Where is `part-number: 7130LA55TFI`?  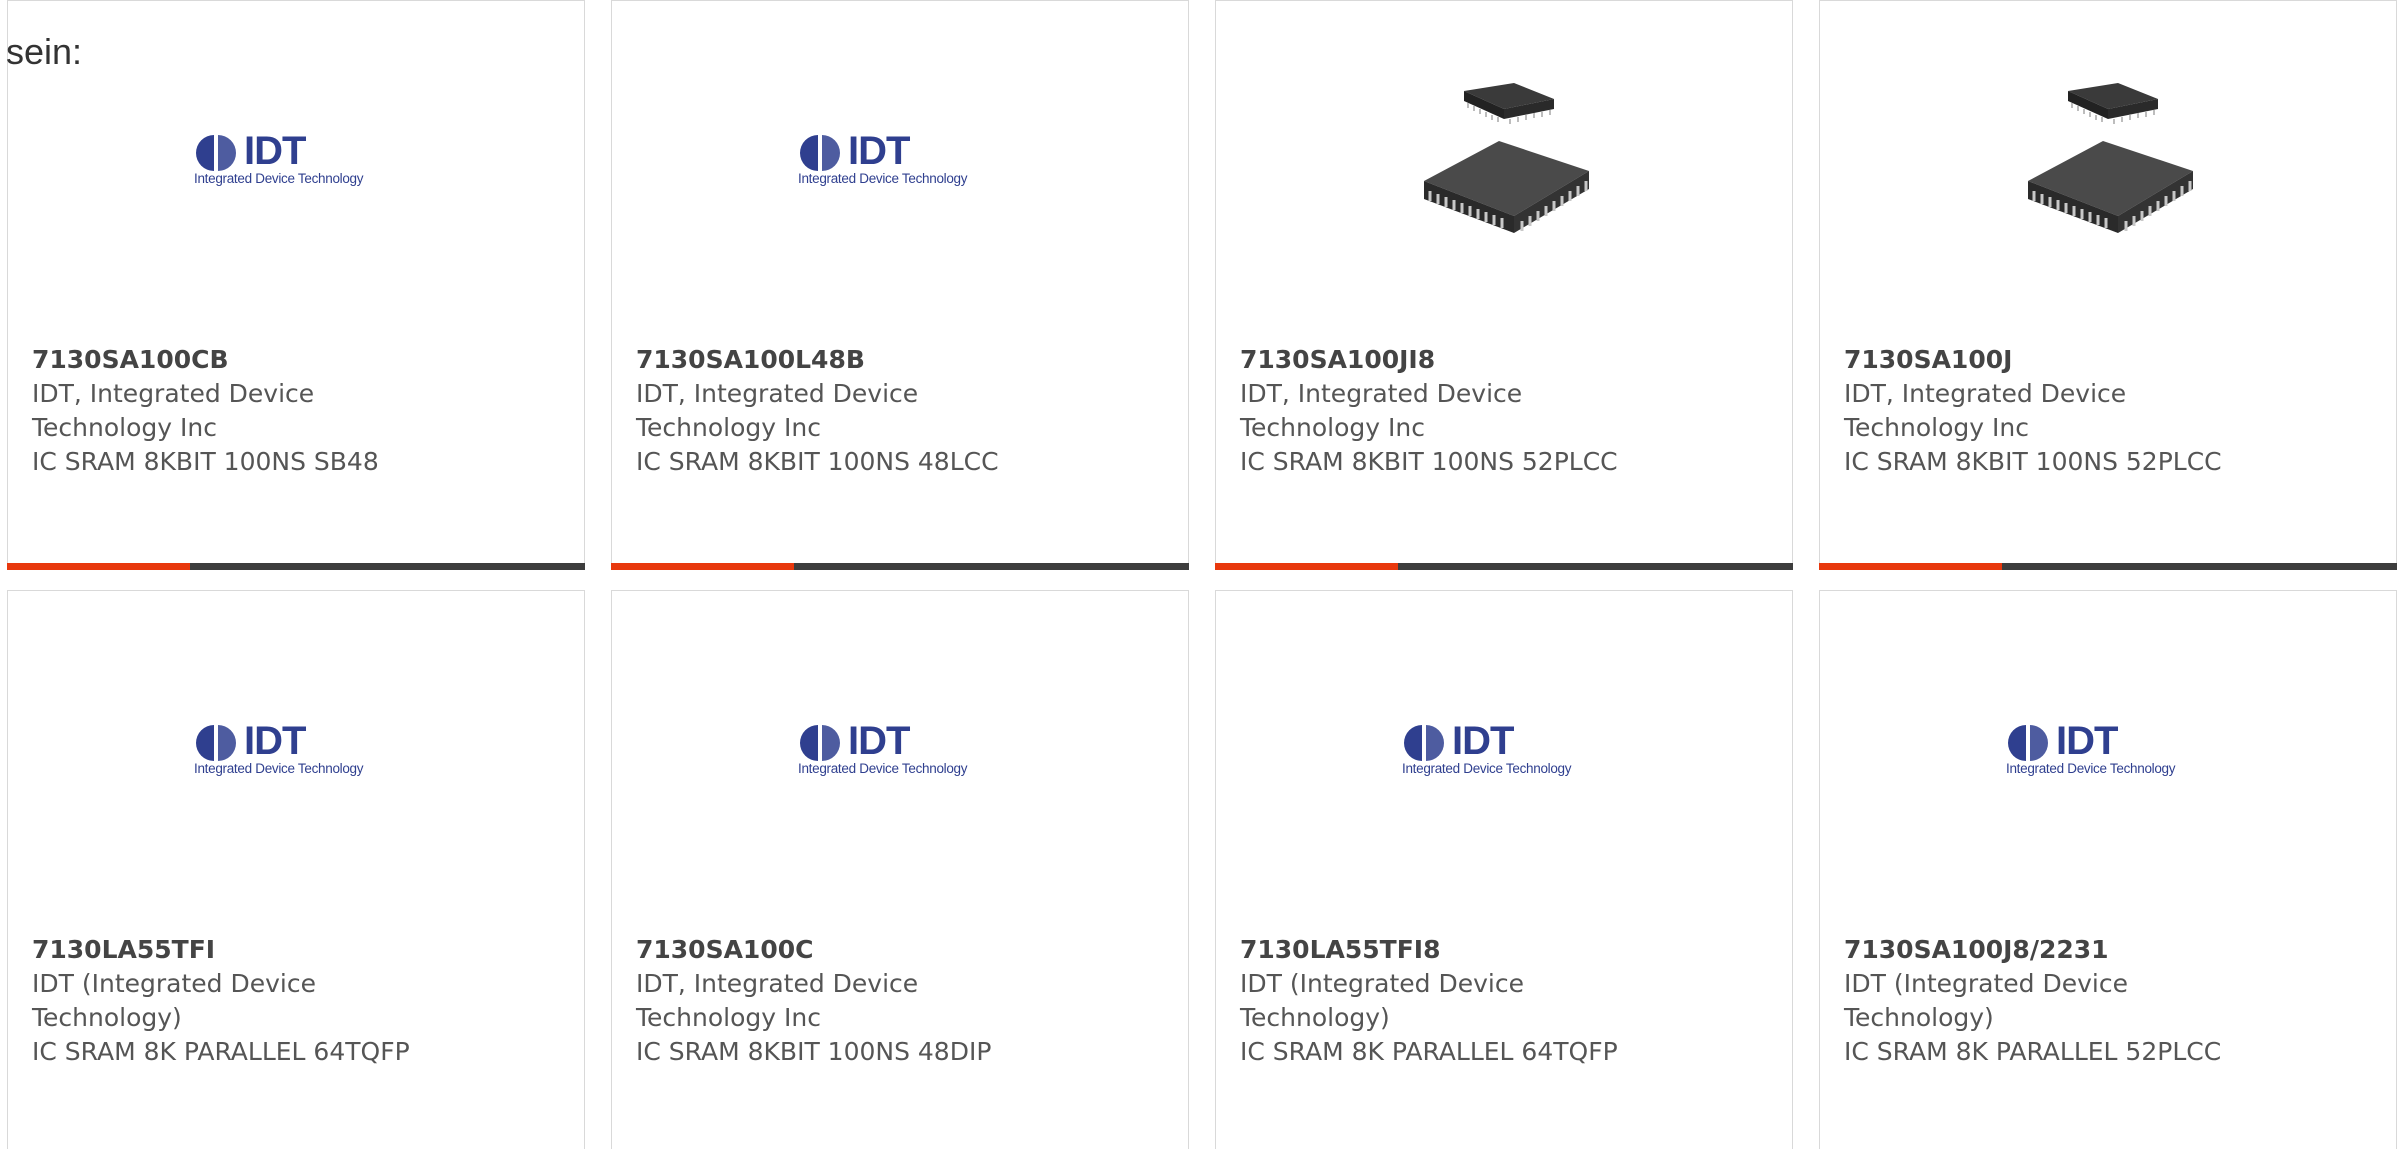
part-number: 7130LA55TFI is located at coordinates (300, 950).